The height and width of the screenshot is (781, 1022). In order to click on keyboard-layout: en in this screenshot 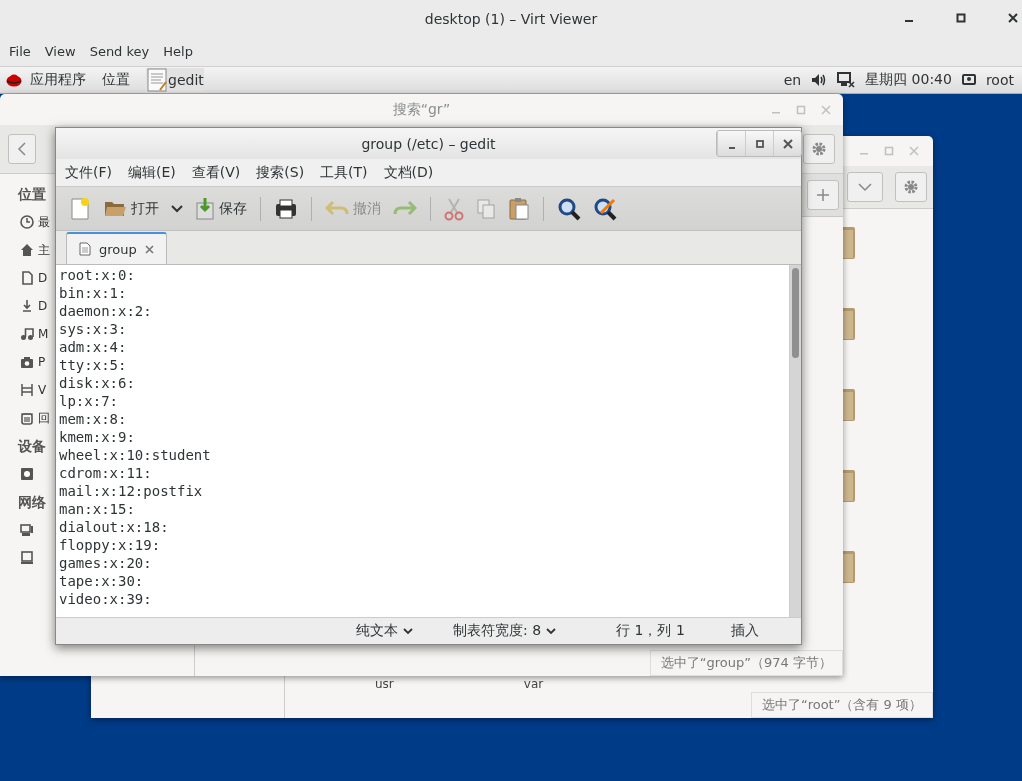, I will do `click(792, 80)`.